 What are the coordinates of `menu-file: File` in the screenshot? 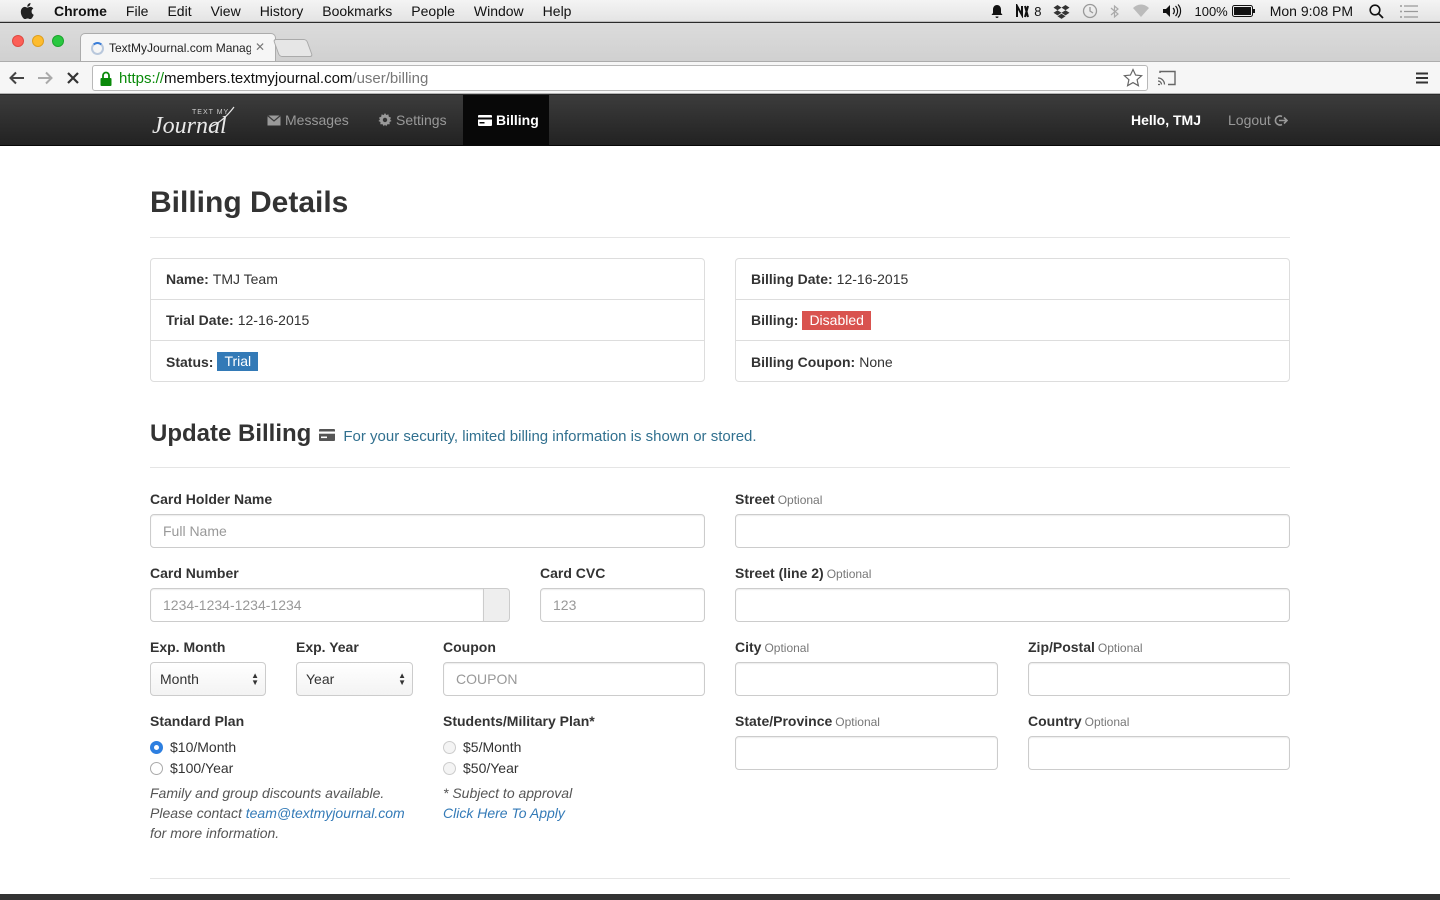 It's located at (137, 11).